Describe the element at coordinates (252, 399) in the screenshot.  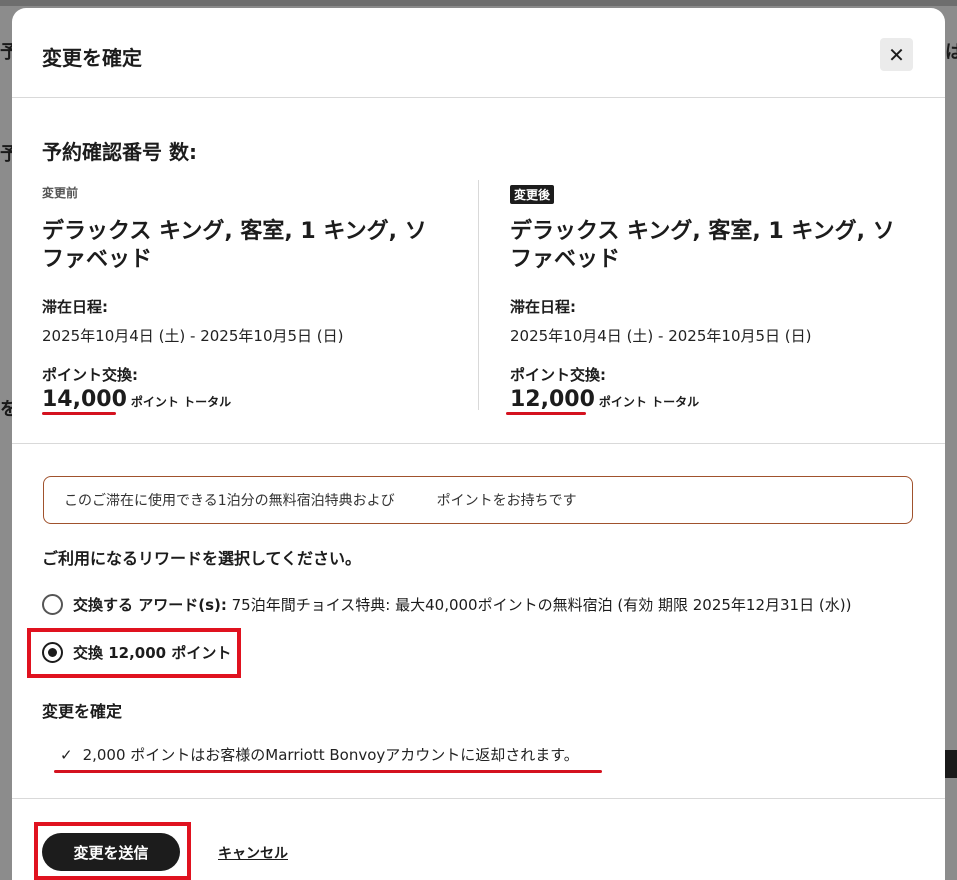
I see `before-points-row: 14,000 ポイント トータル` at that location.